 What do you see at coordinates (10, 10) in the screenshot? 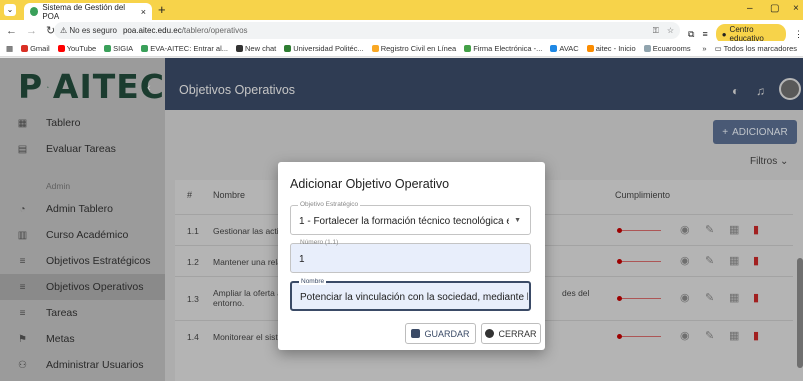
I see `tab-list-chevron-icon: ⌄` at bounding box center [10, 10].